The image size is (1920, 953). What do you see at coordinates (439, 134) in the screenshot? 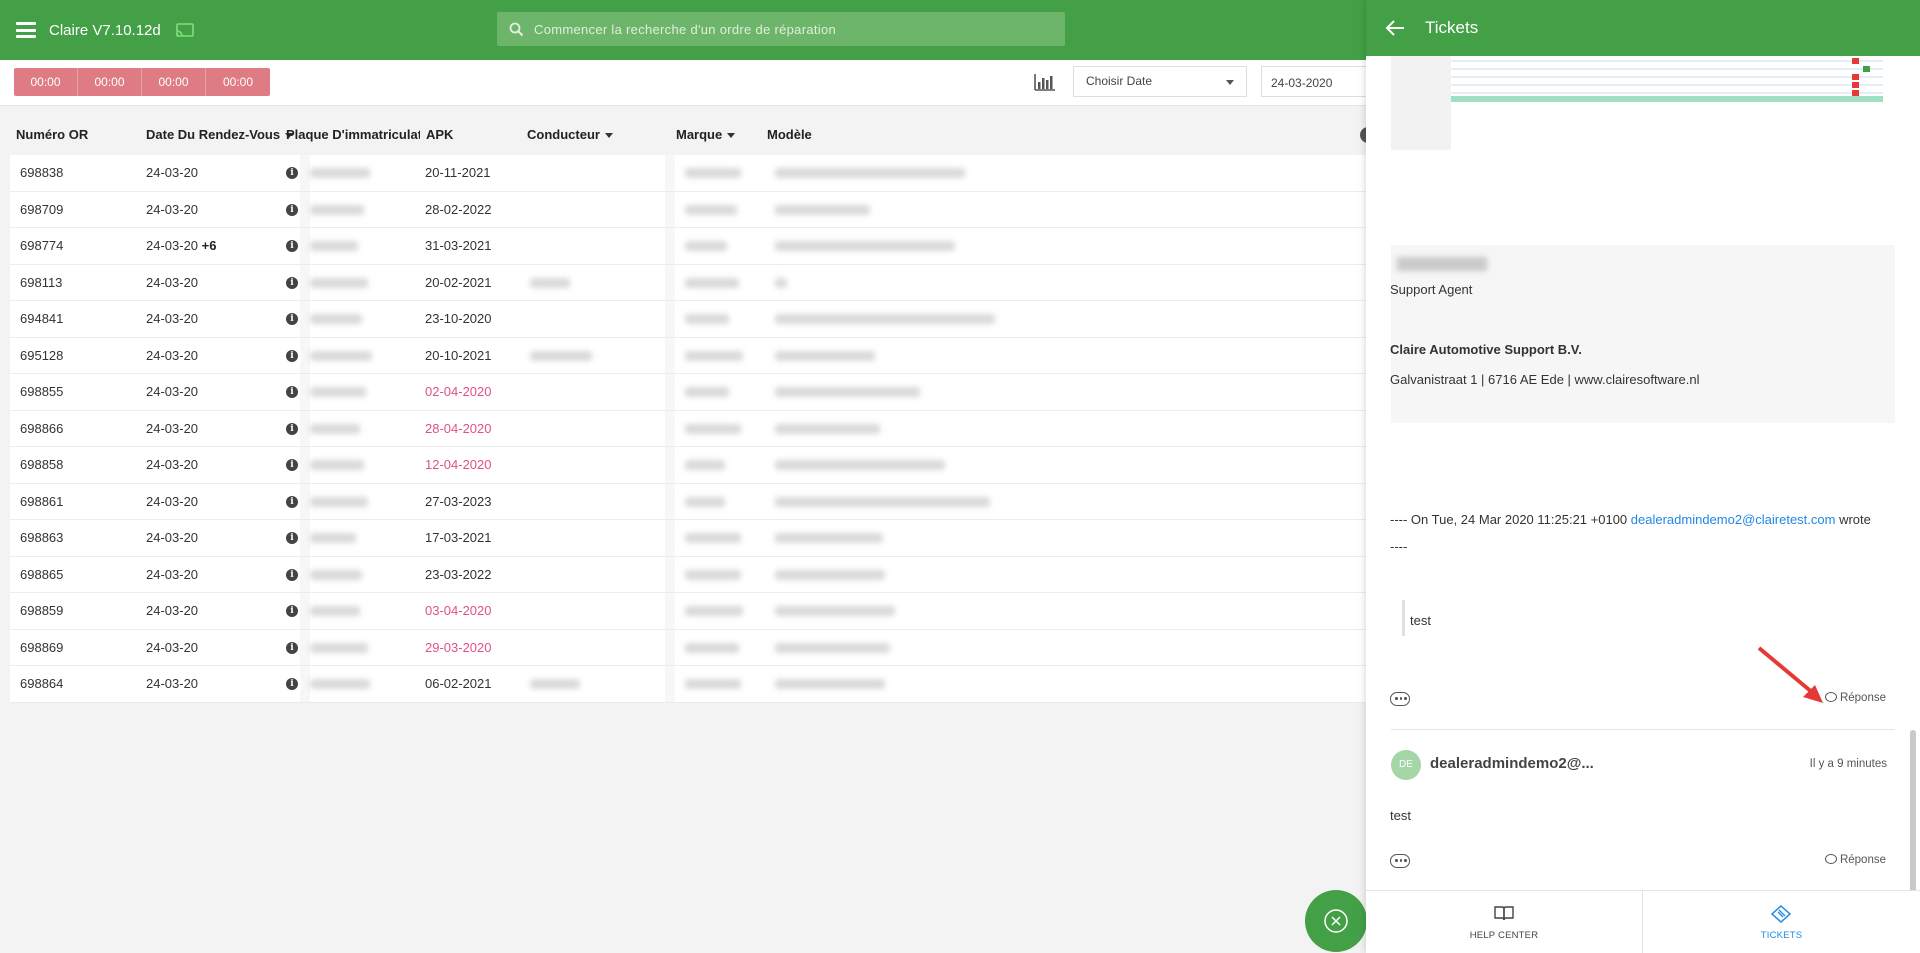
I see `column-header-apk: APK` at bounding box center [439, 134].